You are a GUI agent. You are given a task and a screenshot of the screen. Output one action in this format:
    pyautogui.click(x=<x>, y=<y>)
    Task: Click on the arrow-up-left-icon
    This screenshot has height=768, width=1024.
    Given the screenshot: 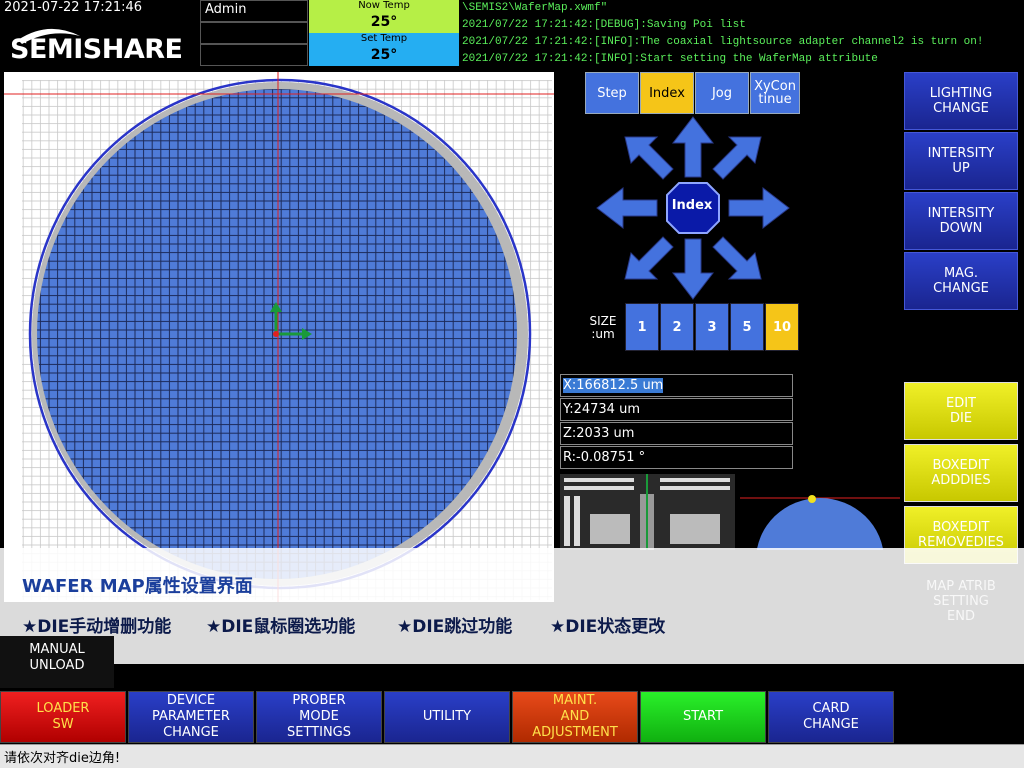 What is the action you would take?
    pyautogui.click(x=649, y=158)
    